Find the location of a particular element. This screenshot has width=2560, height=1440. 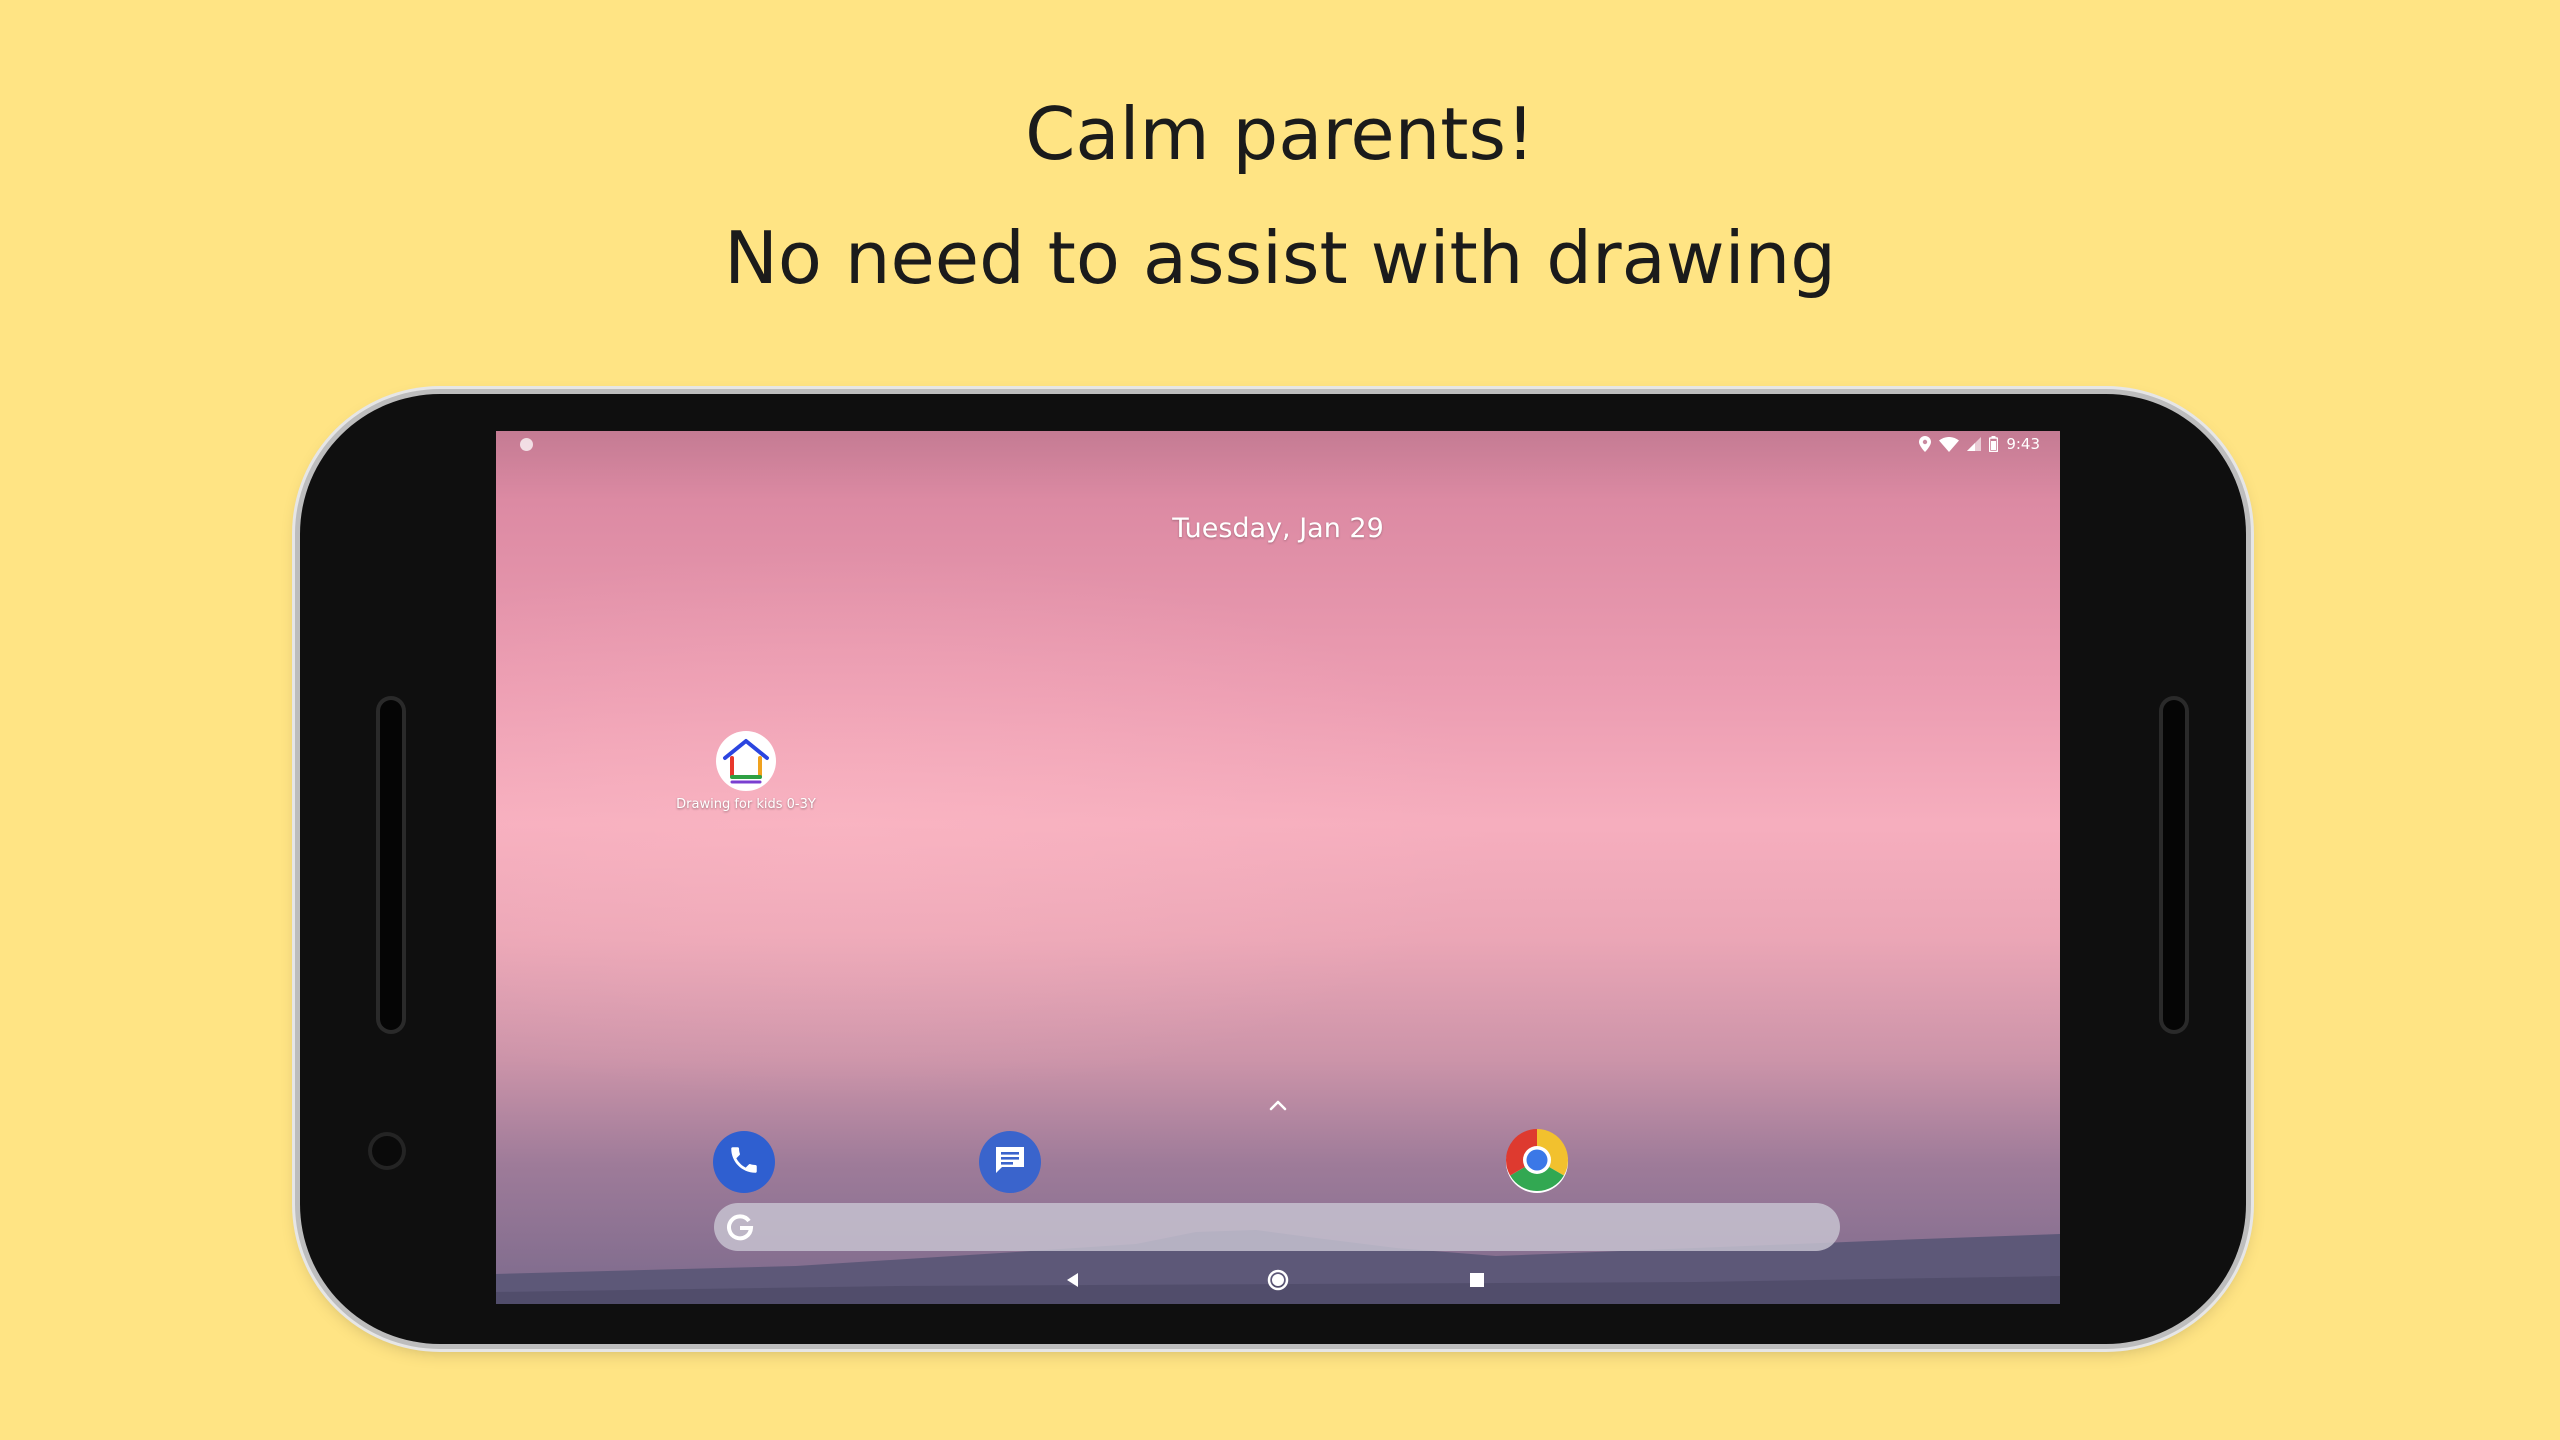

phone-power-key-top is located at coordinates (1259, 390).